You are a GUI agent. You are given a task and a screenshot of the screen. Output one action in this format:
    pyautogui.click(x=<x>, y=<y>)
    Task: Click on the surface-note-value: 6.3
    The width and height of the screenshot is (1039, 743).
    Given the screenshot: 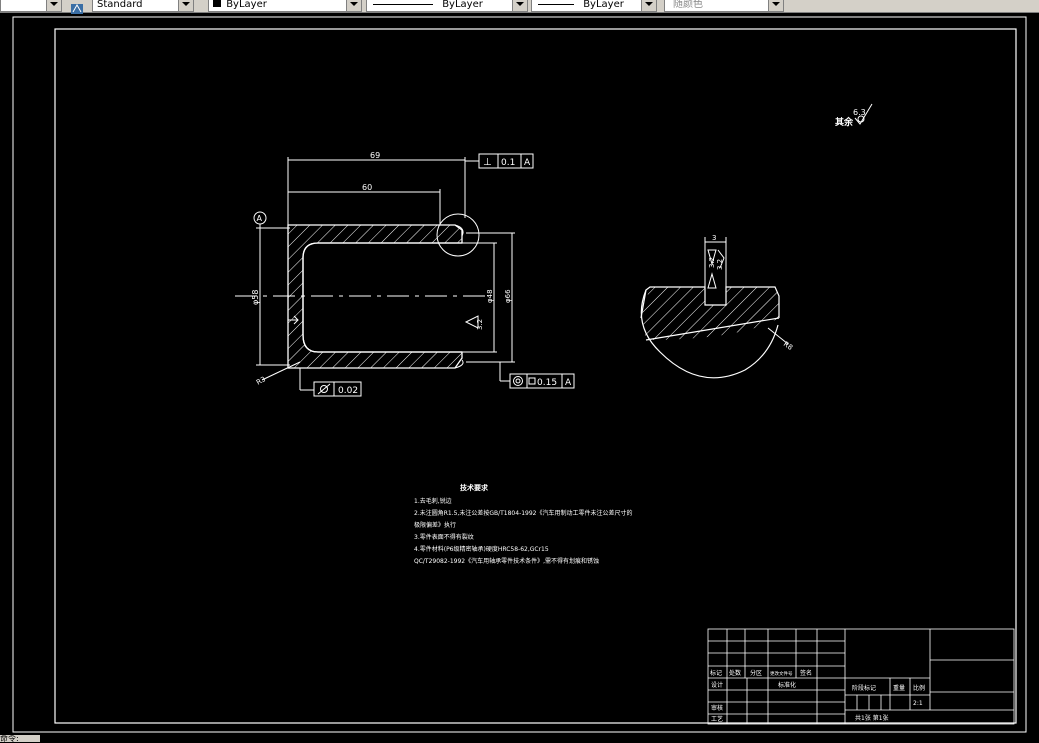 What is the action you would take?
    pyautogui.click(x=859, y=112)
    